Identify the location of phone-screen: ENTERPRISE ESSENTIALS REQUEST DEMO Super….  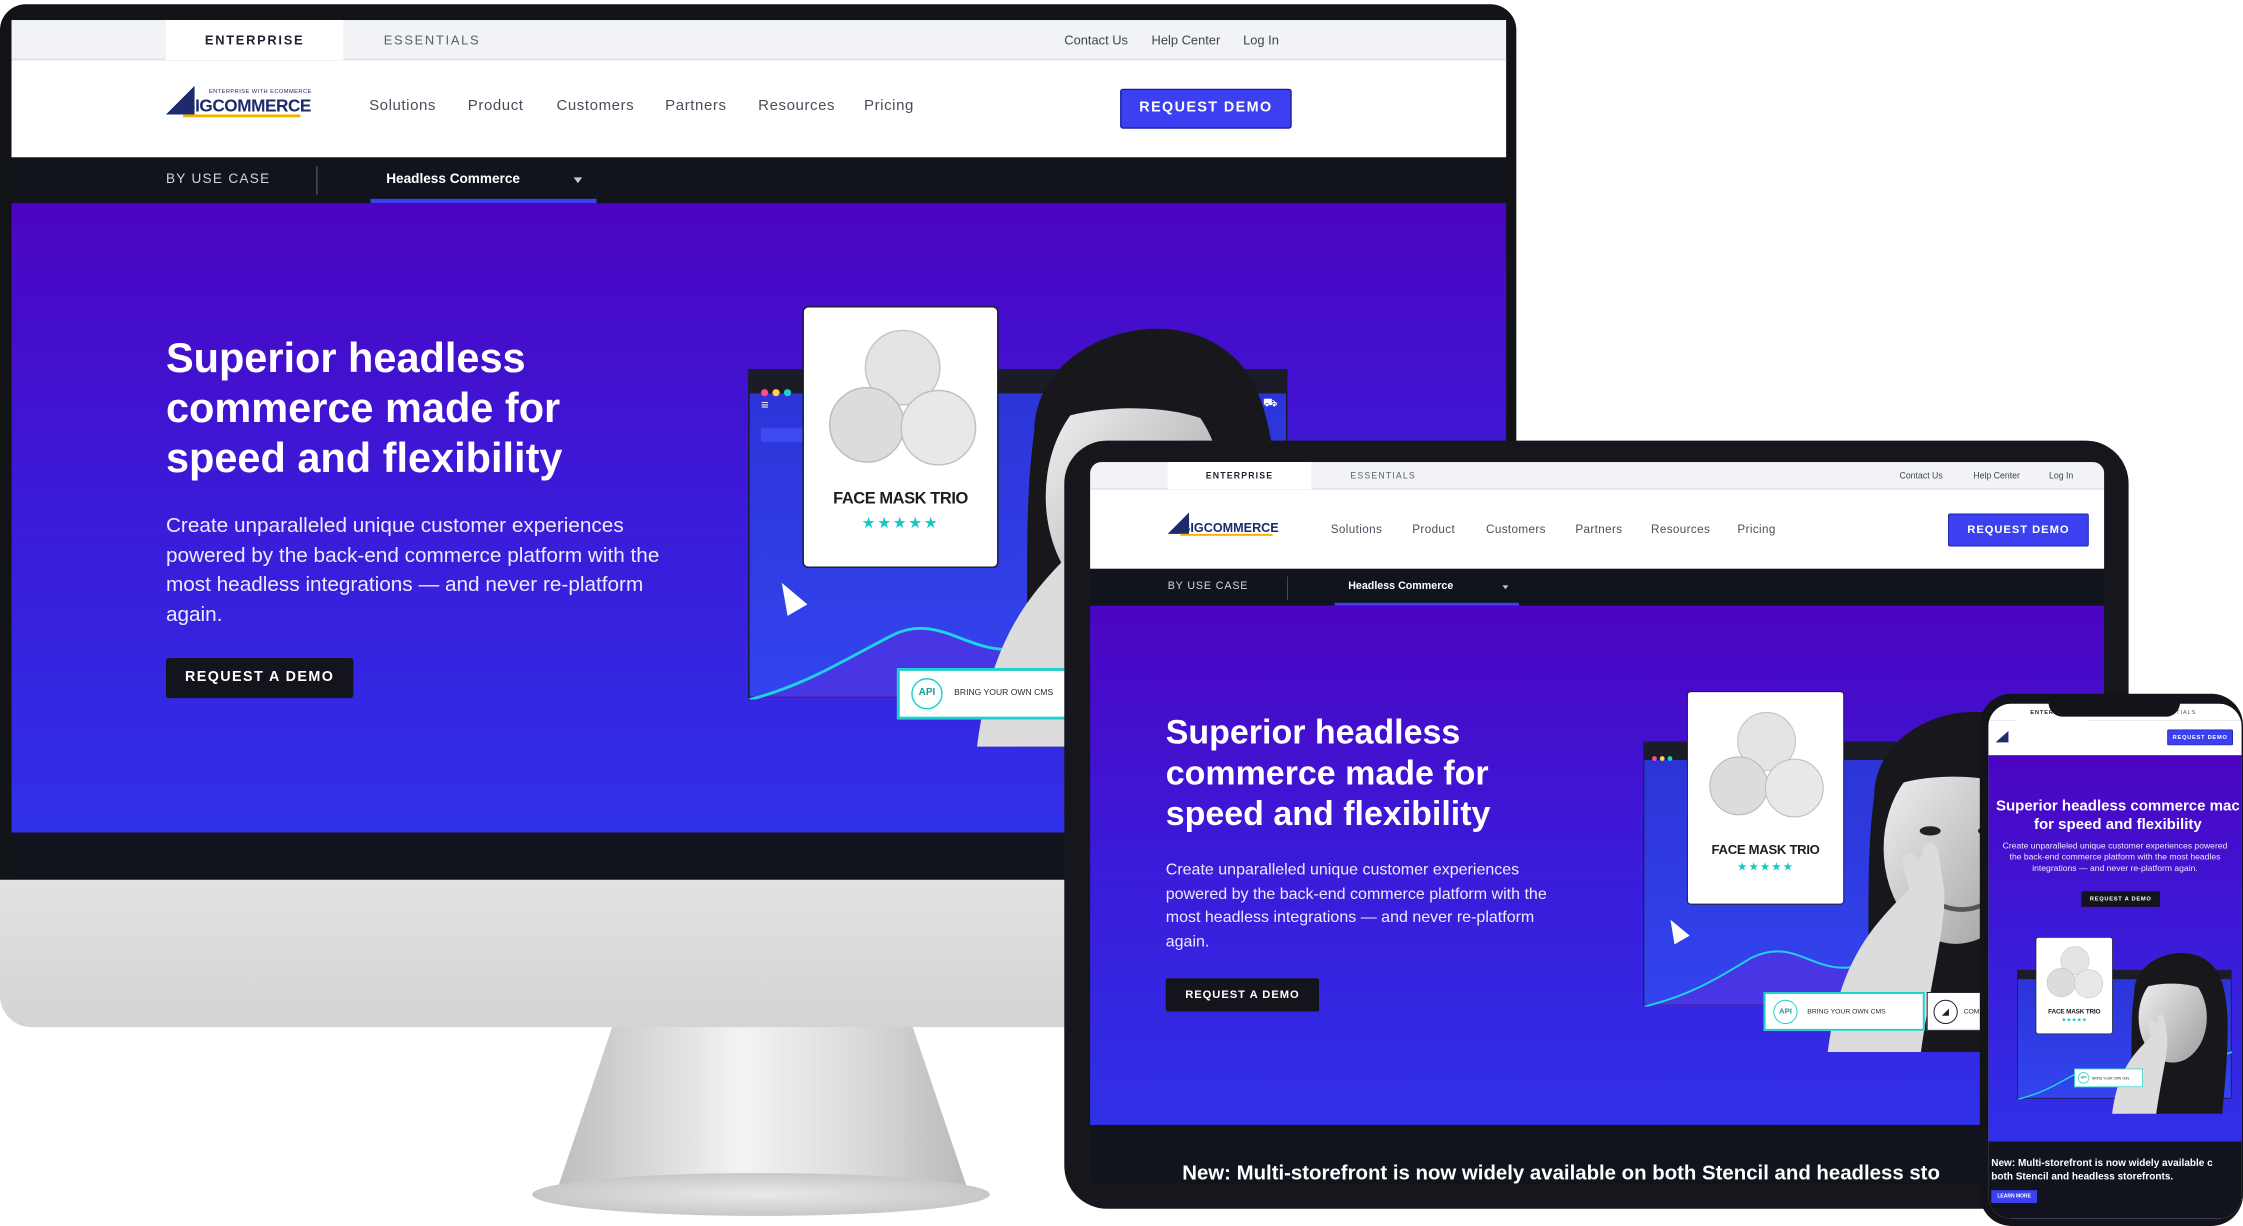
(2115, 961).